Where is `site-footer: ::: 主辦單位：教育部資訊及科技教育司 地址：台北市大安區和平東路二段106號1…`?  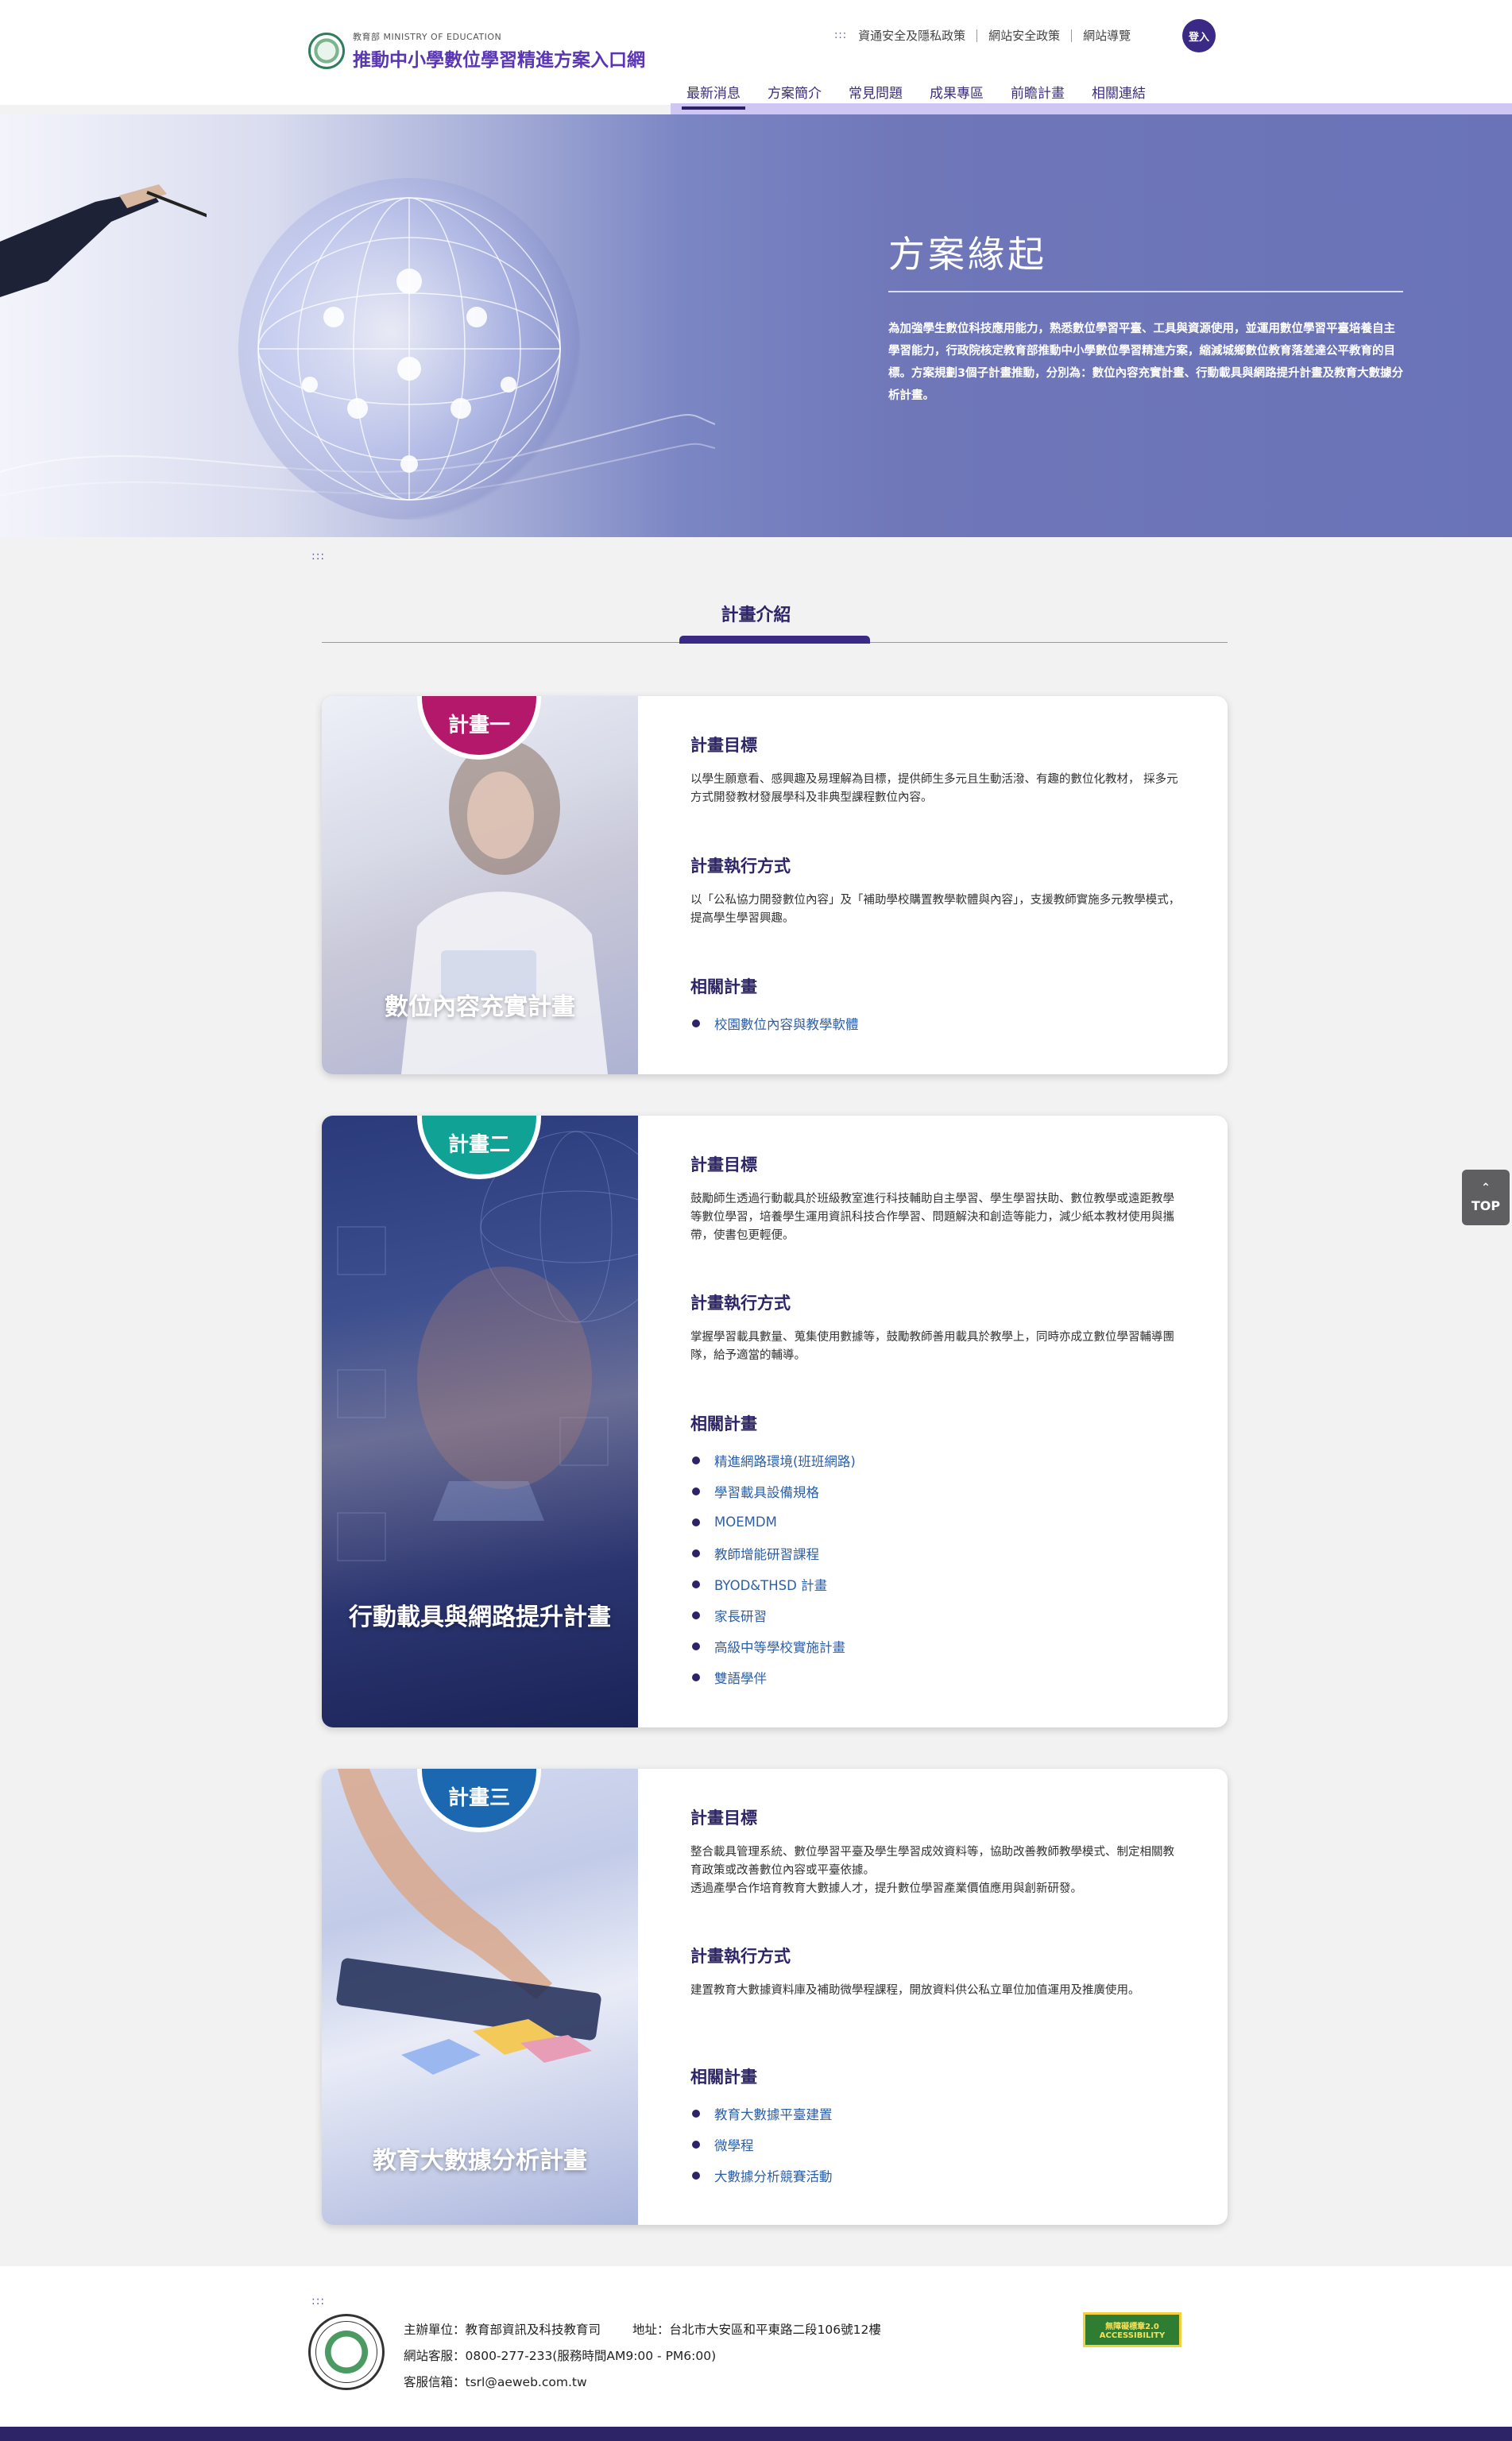
site-footer: ::: 主辦單位：教育部資訊及科技教育司 地址：台北市大安區和平東路二段106號1… is located at coordinates (756, 2353).